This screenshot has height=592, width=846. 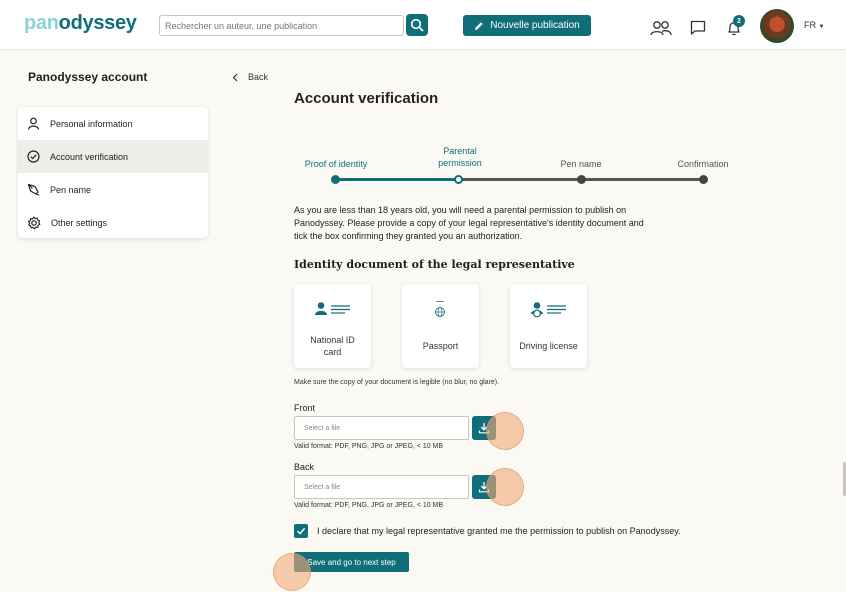 What do you see at coordinates (581, 179) in the screenshot?
I see `step-dot-pen-name` at bounding box center [581, 179].